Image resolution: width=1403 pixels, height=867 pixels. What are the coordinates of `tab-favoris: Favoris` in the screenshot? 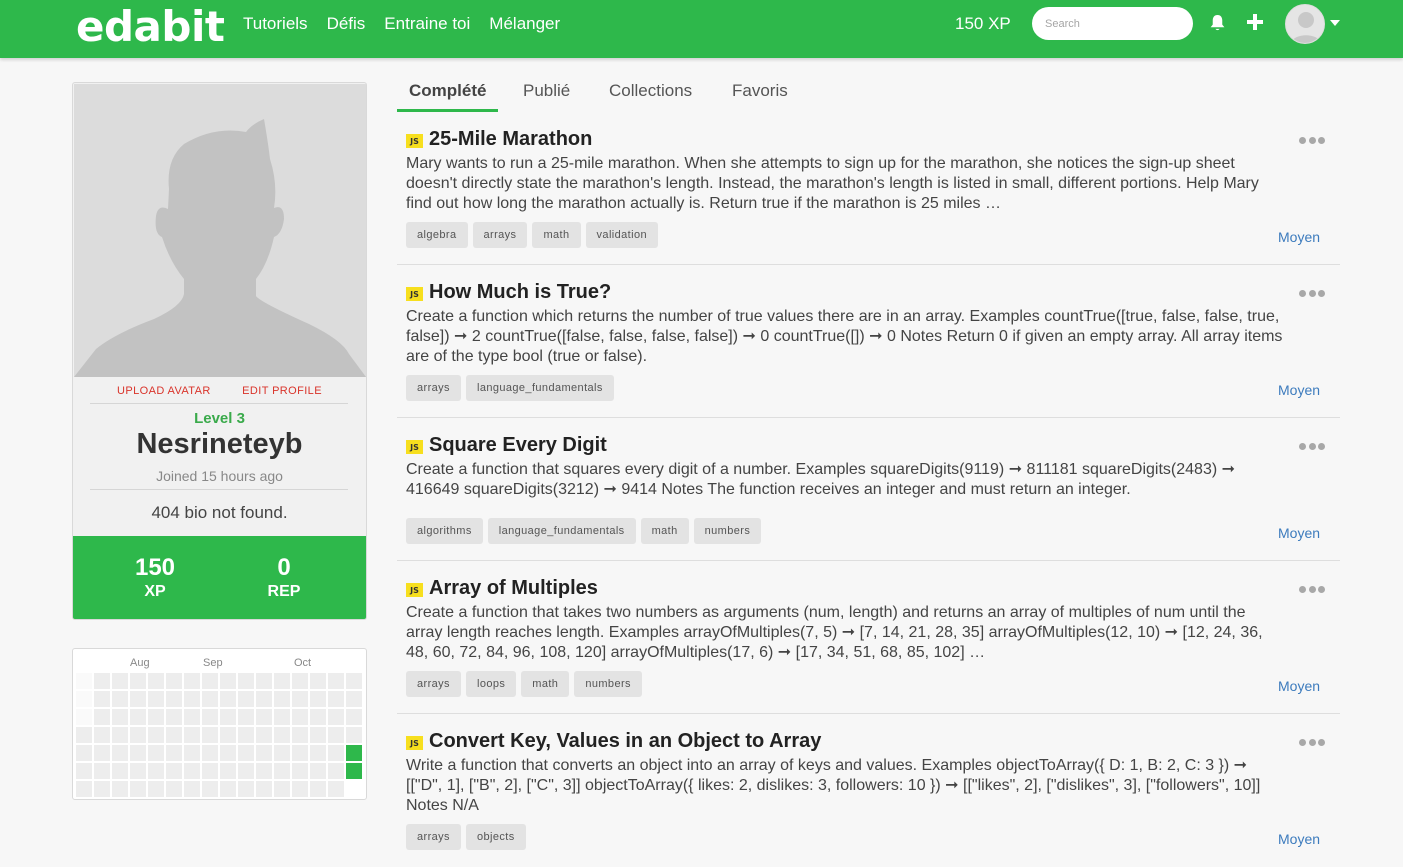 It's located at (760, 95).